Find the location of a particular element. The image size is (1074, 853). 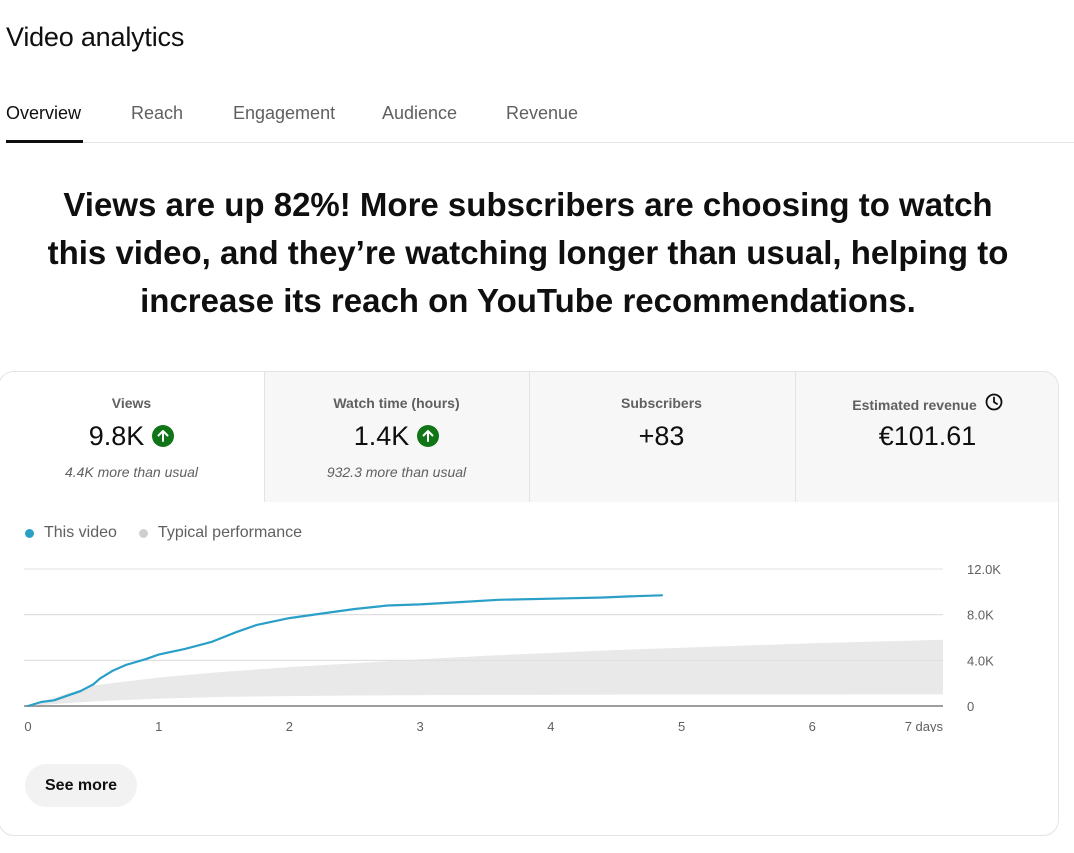

metric-value: €101.61 is located at coordinates (927, 435).